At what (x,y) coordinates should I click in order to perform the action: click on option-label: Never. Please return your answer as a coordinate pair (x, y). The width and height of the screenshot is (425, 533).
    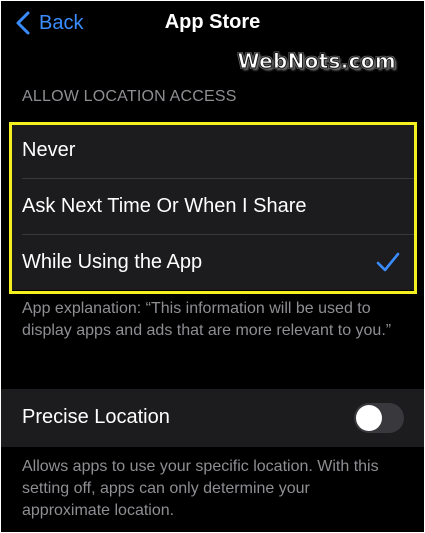
    Looking at the image, I should click on (49, 150).